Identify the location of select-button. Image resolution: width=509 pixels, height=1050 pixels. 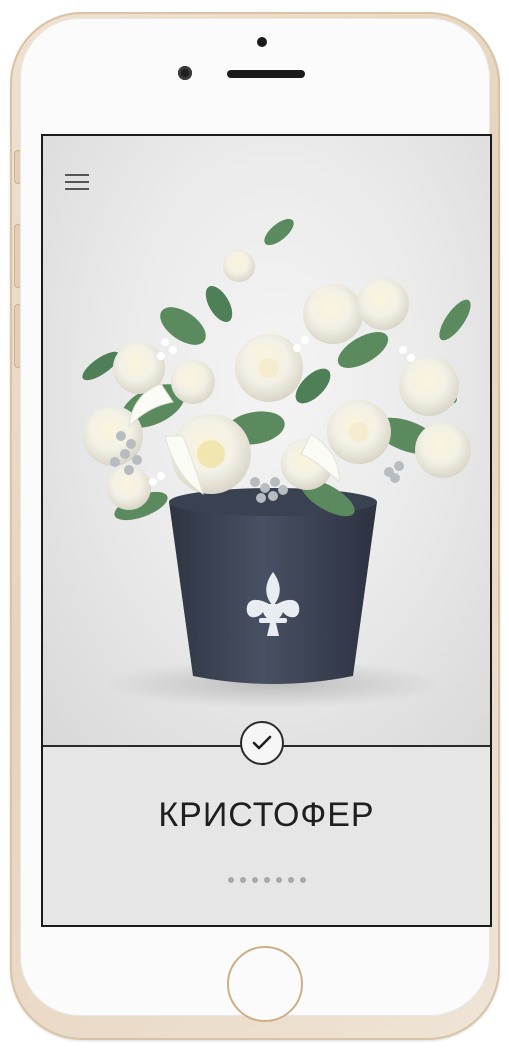
(262, 743).